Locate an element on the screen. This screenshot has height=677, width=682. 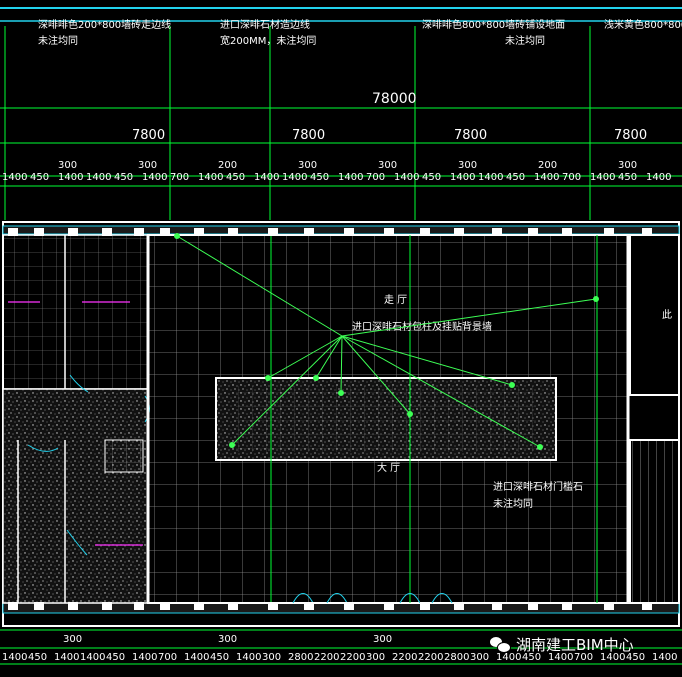
upper-dimension-11: 450 is located at coordinates (319, 177).